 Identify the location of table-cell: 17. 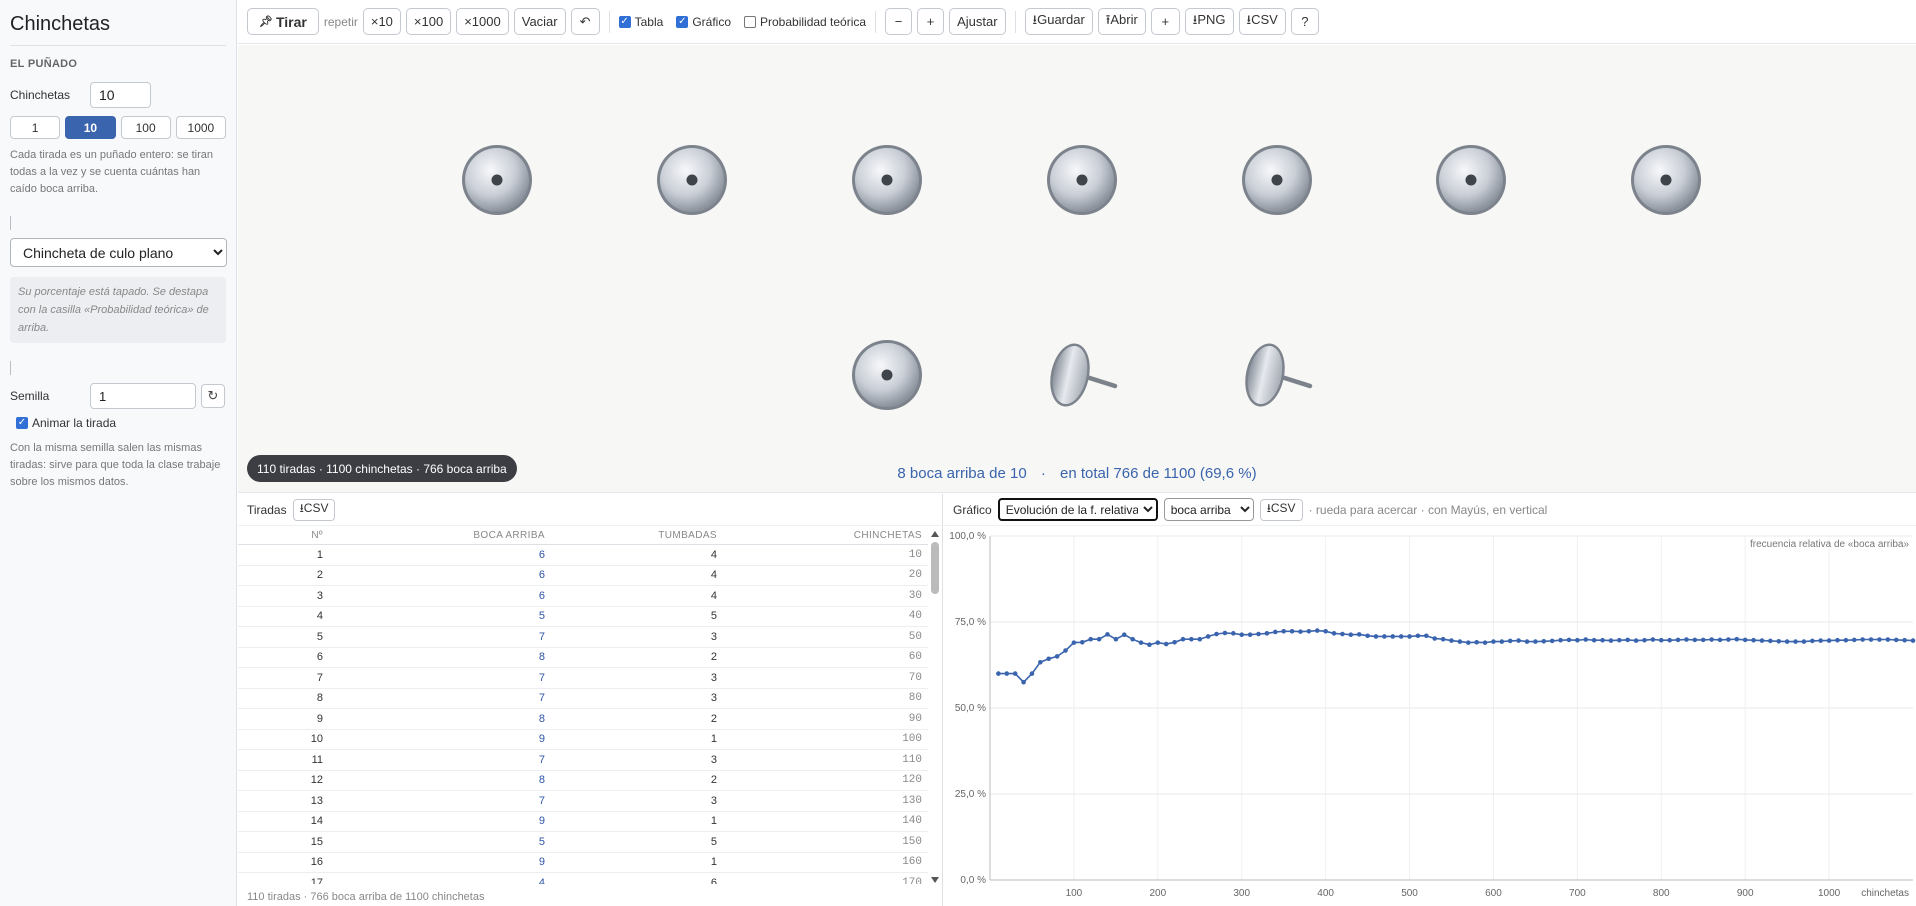
(316, 880).